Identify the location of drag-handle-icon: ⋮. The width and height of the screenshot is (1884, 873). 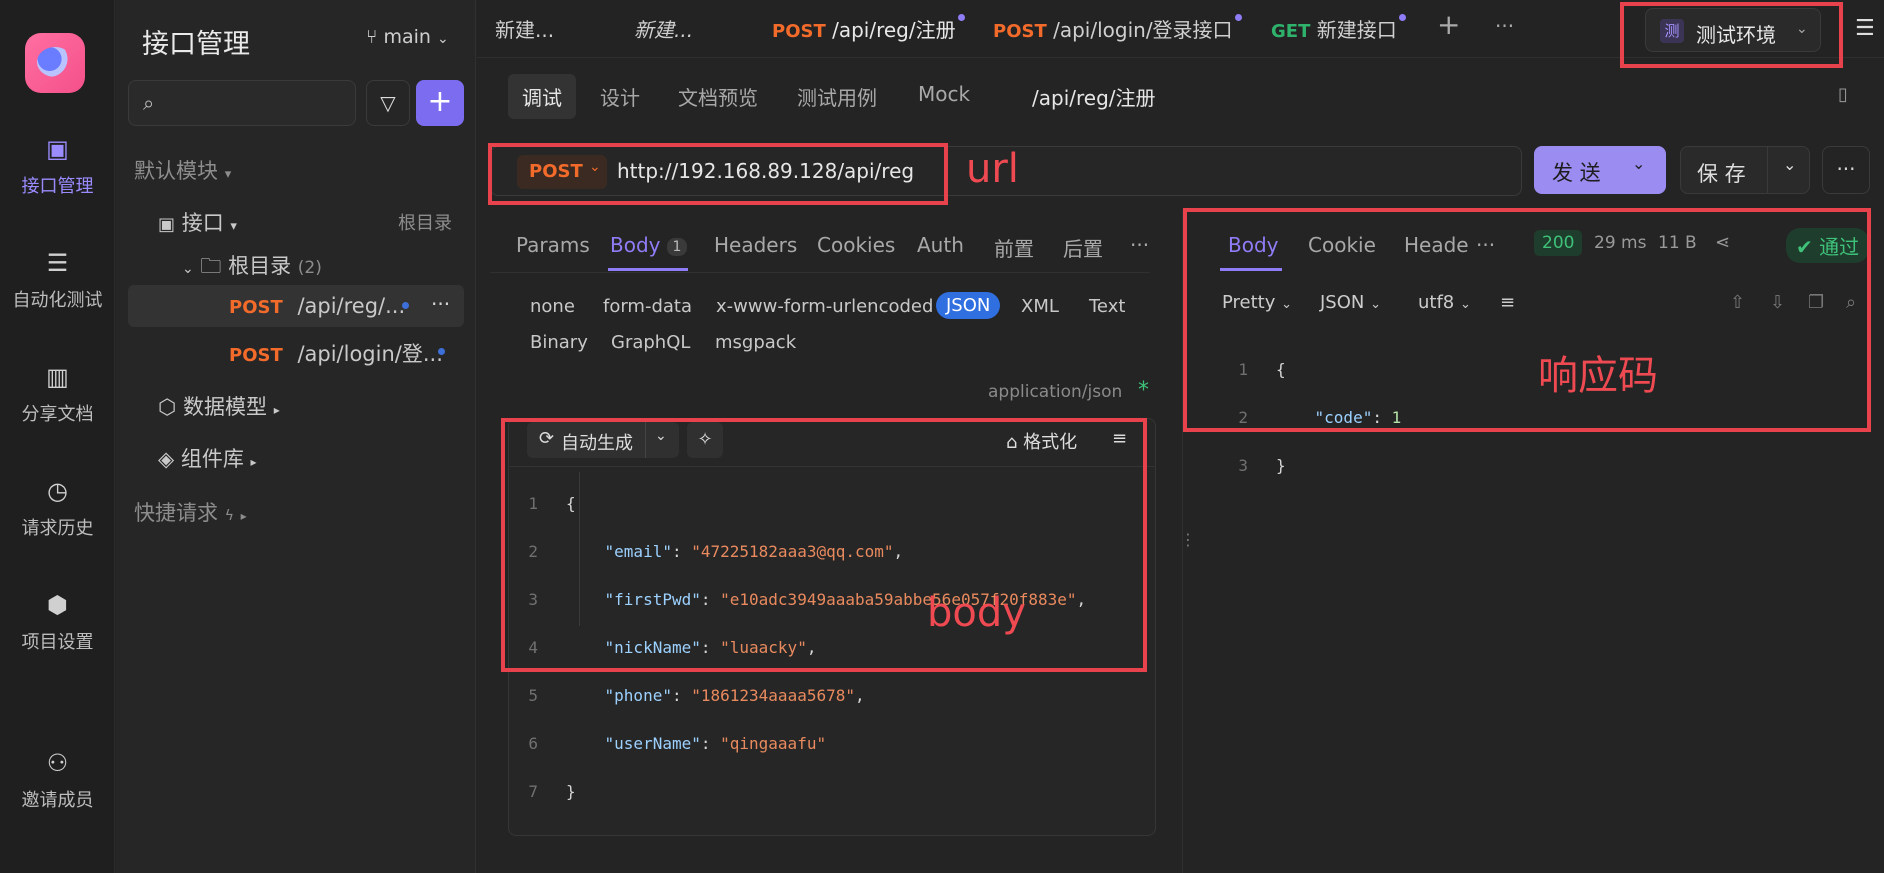
(1188, 539).